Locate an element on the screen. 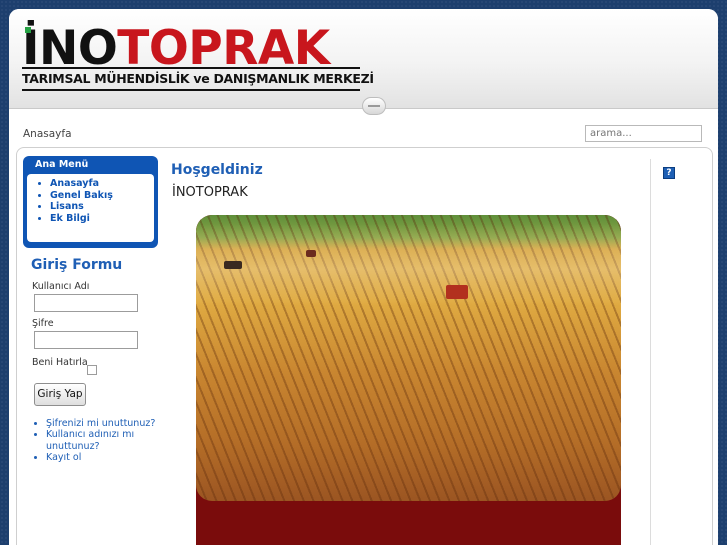 This screenshot has width=727, height=545. username-label: Kullanıcı Adı is located at coordinates (61, 286).